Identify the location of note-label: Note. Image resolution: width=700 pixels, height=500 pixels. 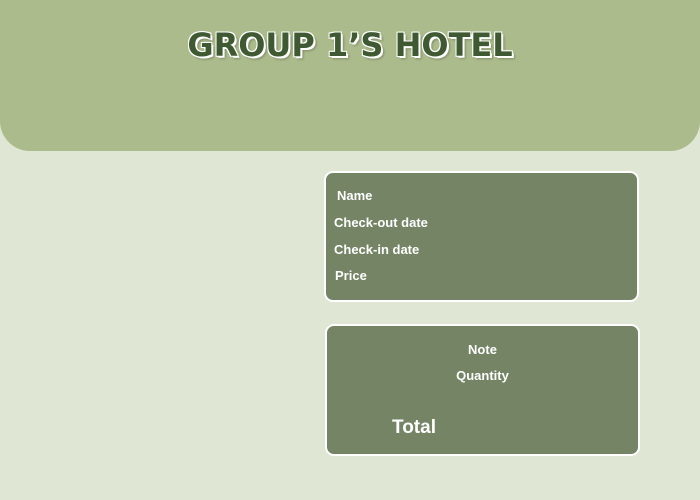
(482, 349).